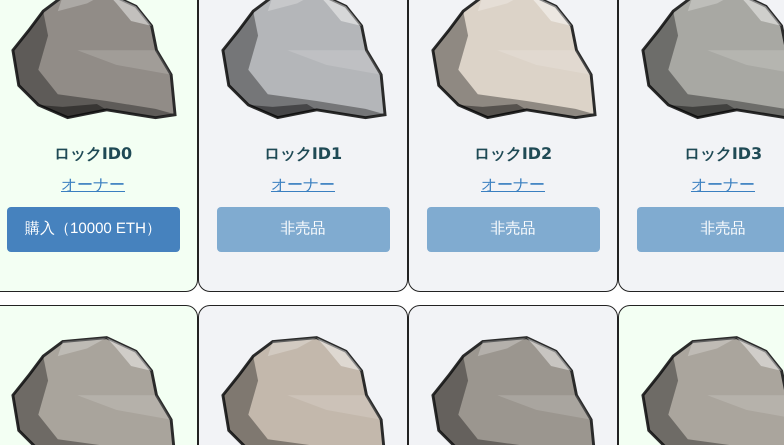  What do you see at coordinates (93, 229) in the screenshot?
I see `buy-button: 購入（10000 ETH）` at bounding box center [93, 229].